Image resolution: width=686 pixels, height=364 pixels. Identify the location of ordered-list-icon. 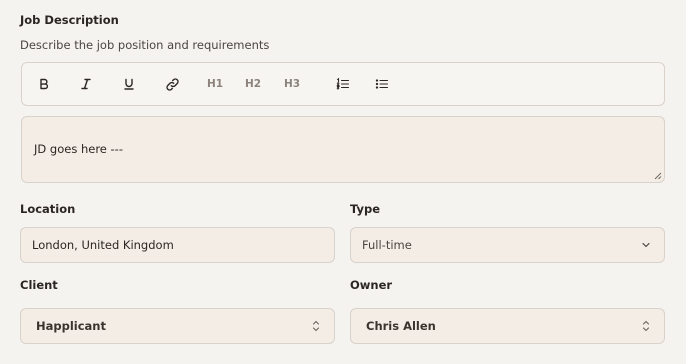
(343, 83).